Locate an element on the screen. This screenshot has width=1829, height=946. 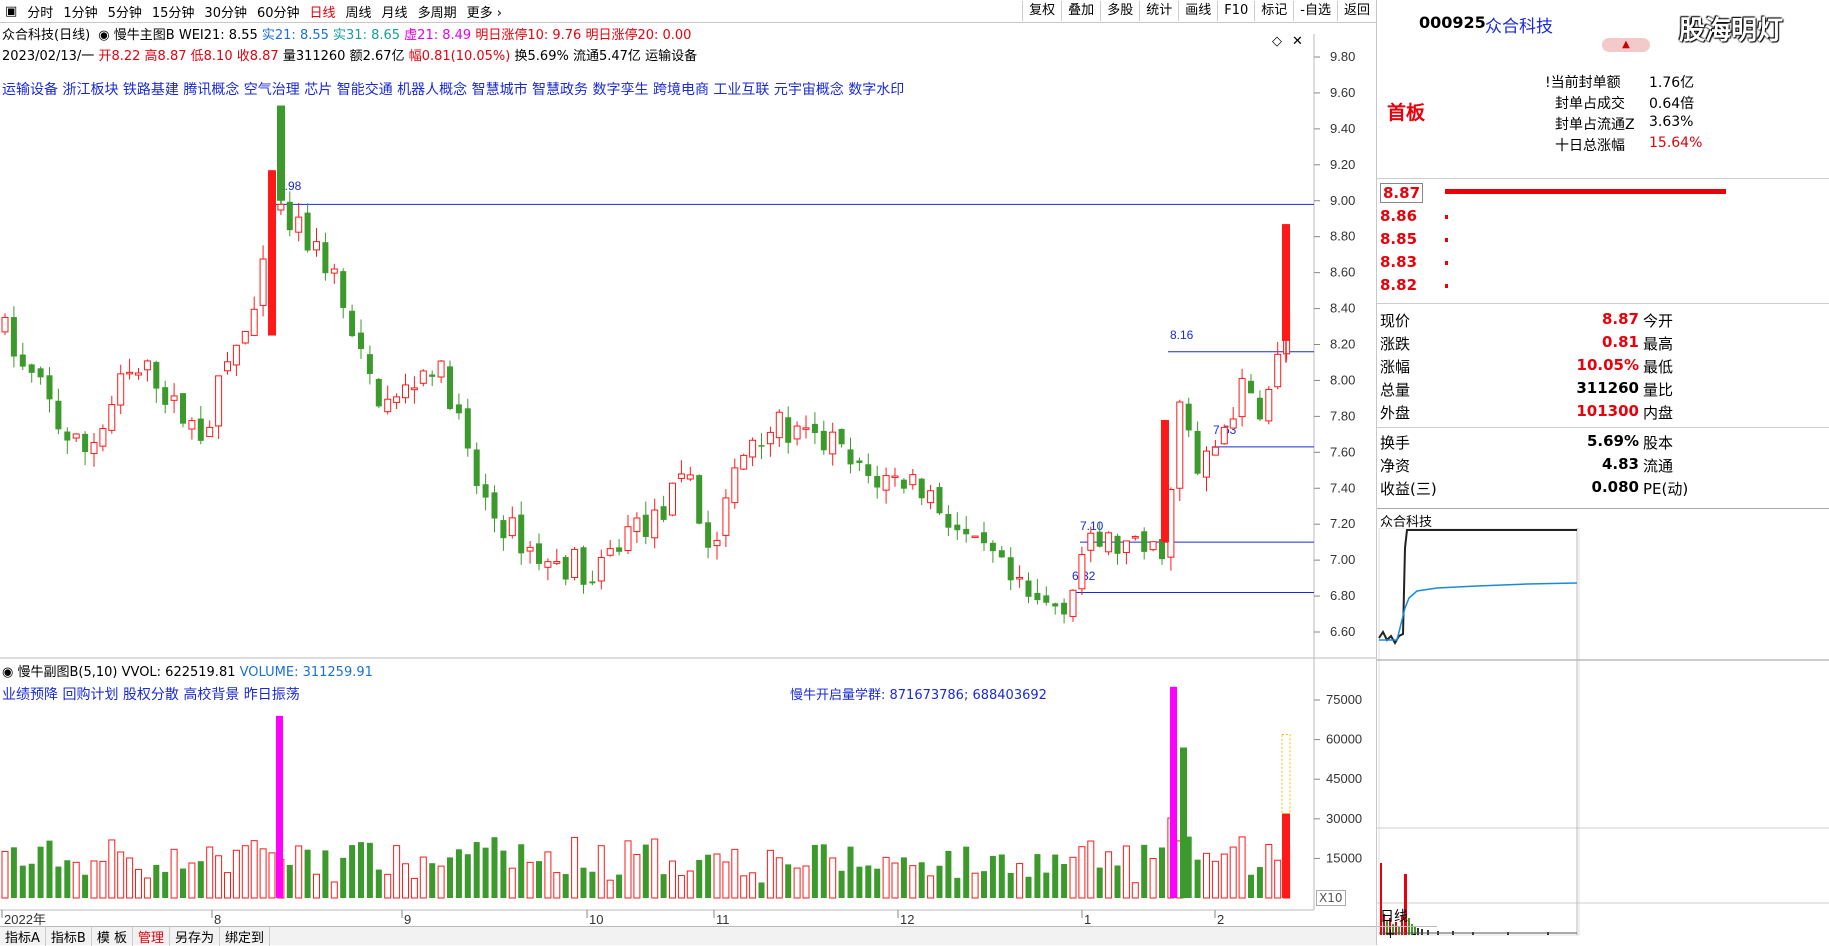
tab-indicator-a: 指标A is located at coordinates (23, 936).